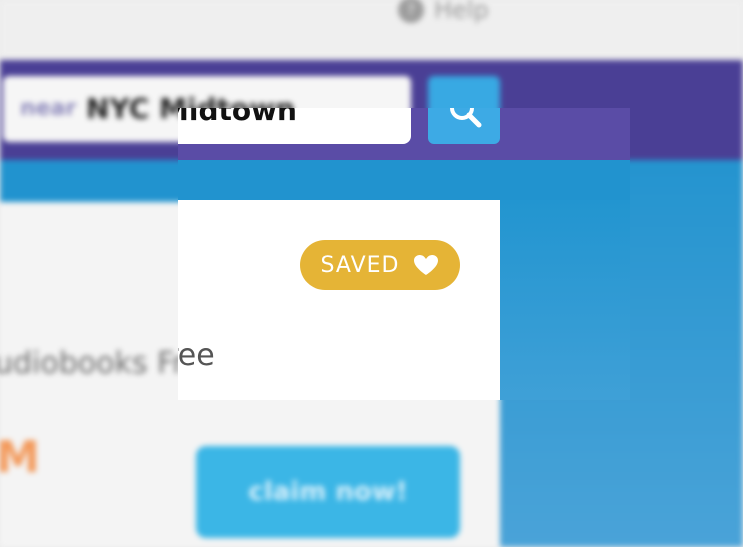 This screenshot has width=743, height=547. Describe the element at coordinates (237, 117) in the screenshot. I see `search-input-value: NYC Midtown` at that location.